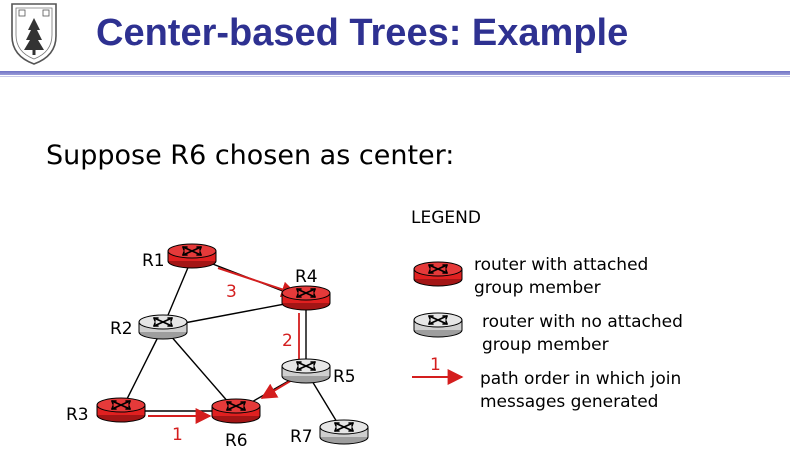 This screenshot has height=455, width=790. Describe the element at coordinates (163, 327) in the screenshot. I see `router-r2` at that location.